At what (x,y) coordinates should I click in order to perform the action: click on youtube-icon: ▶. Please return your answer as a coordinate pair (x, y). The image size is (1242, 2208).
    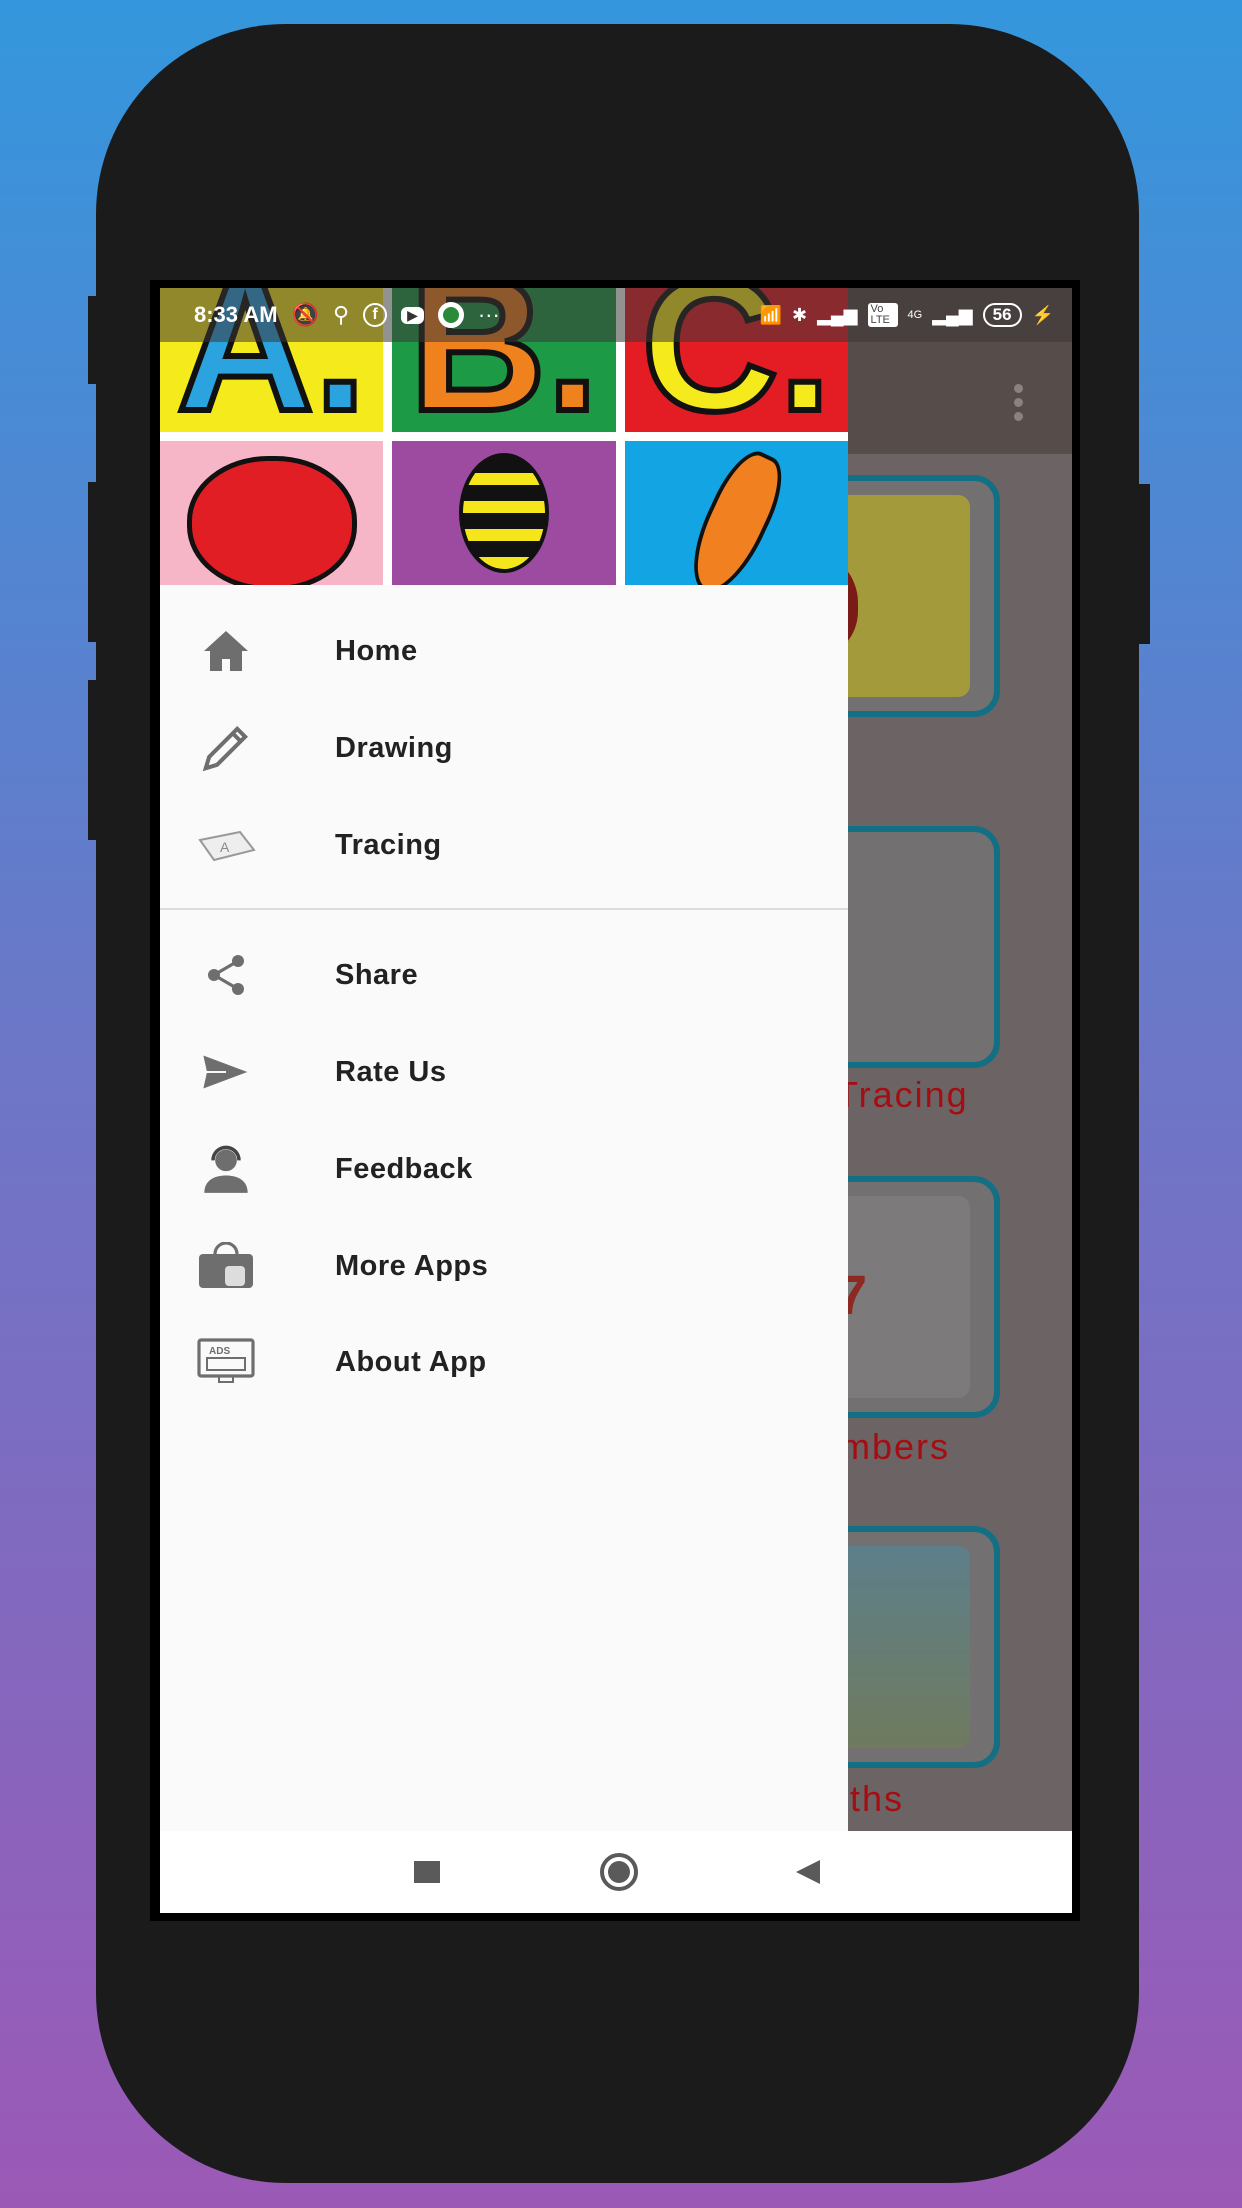
    Looking at the image, I should click on (412, 315).